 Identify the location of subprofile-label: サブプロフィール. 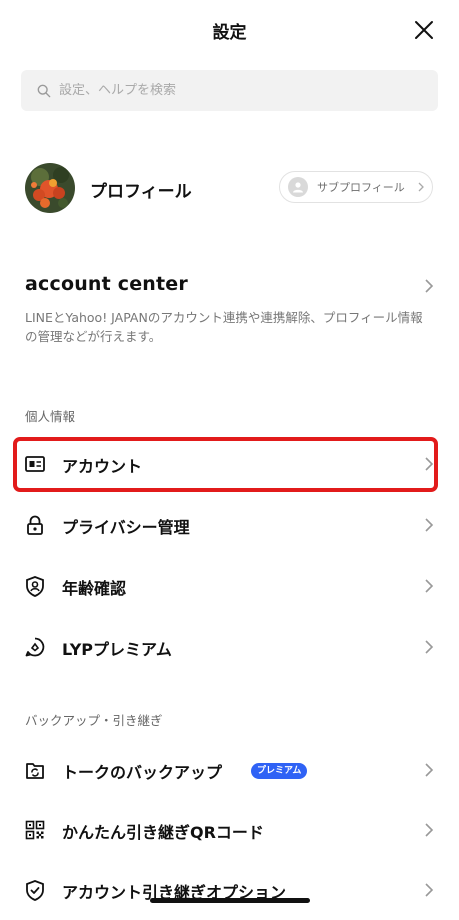
(361, 187).